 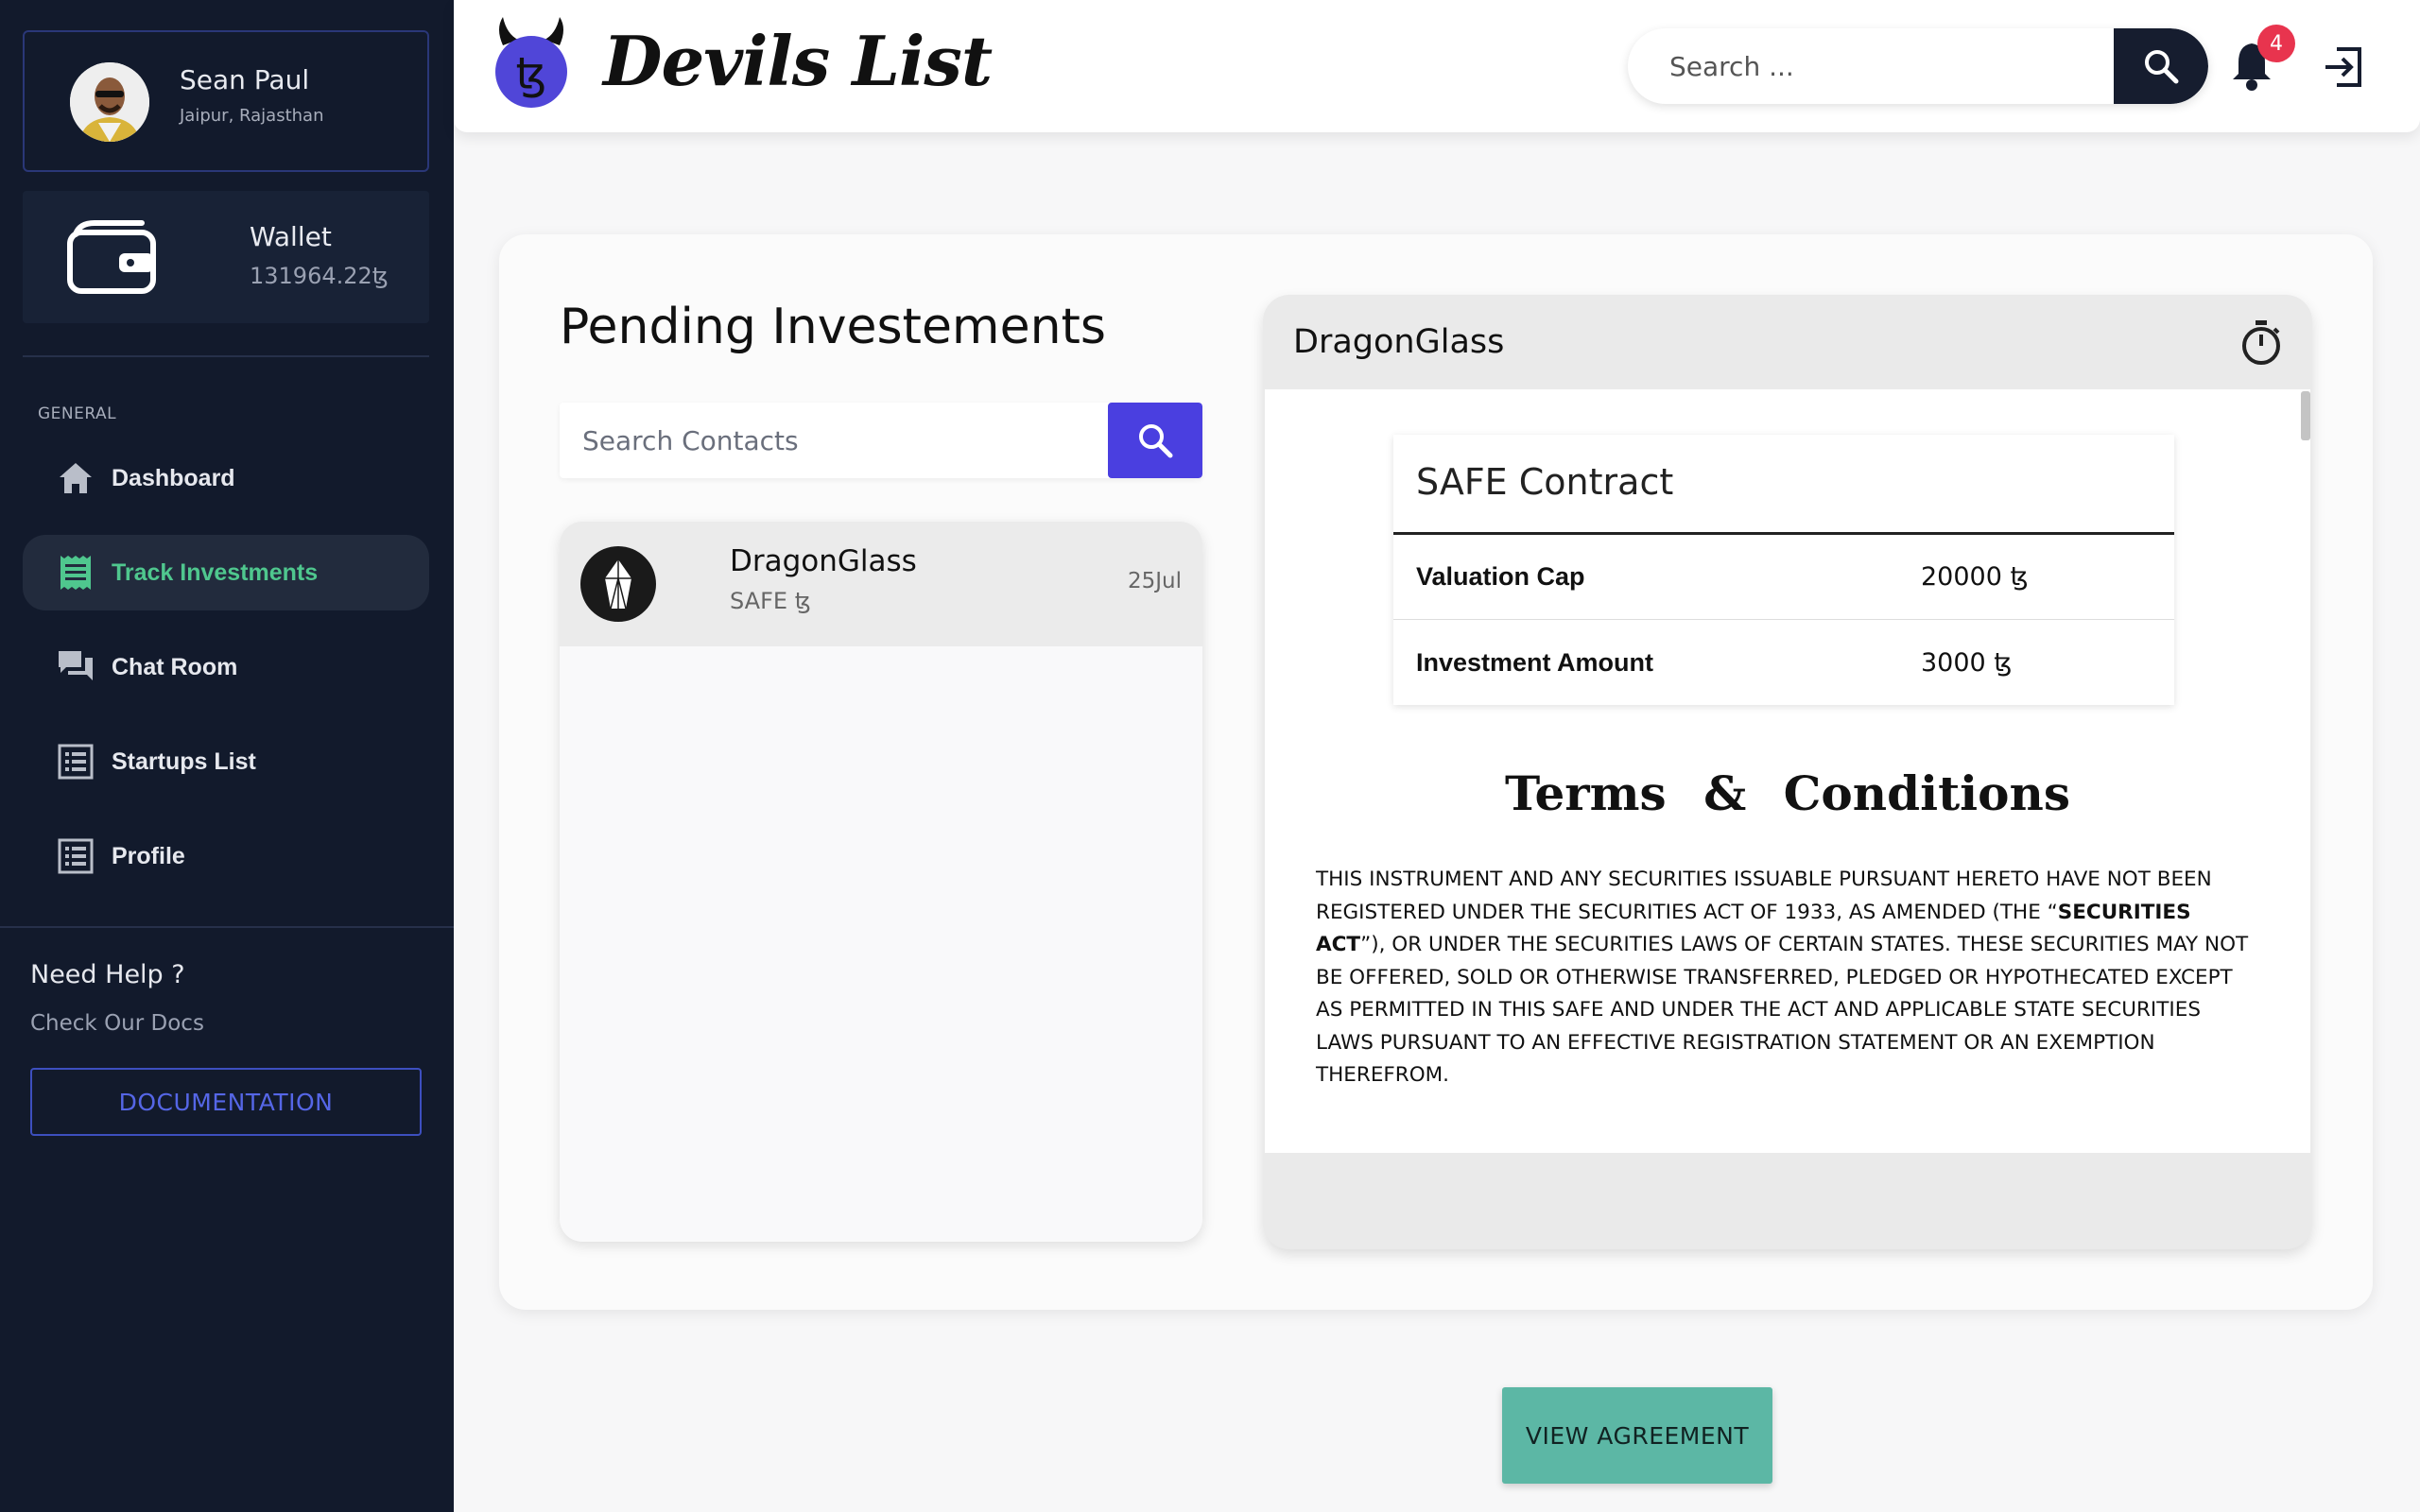 What do you see at coordinates (245, 79) in the screenshot?
I see `profile-name: Sean Paul` at bounding box center [245, 79].